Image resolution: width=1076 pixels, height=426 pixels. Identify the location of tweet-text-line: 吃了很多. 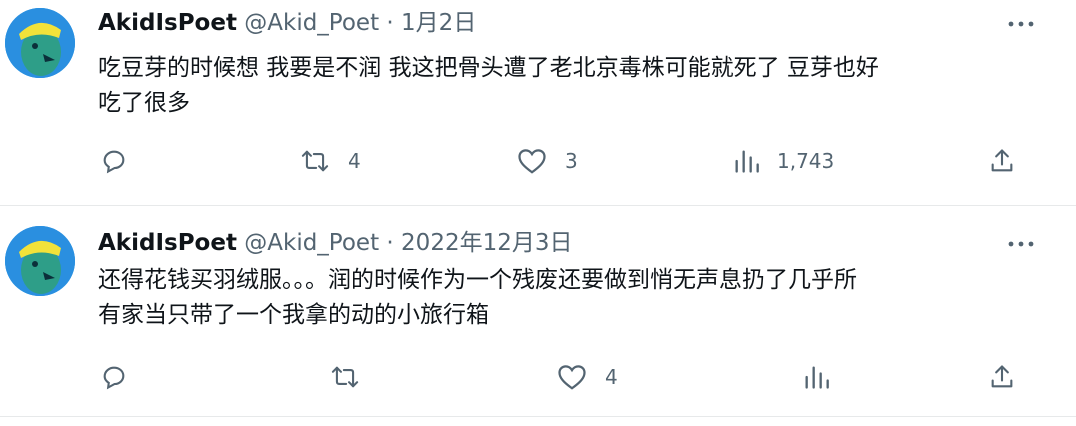
(144, 103).